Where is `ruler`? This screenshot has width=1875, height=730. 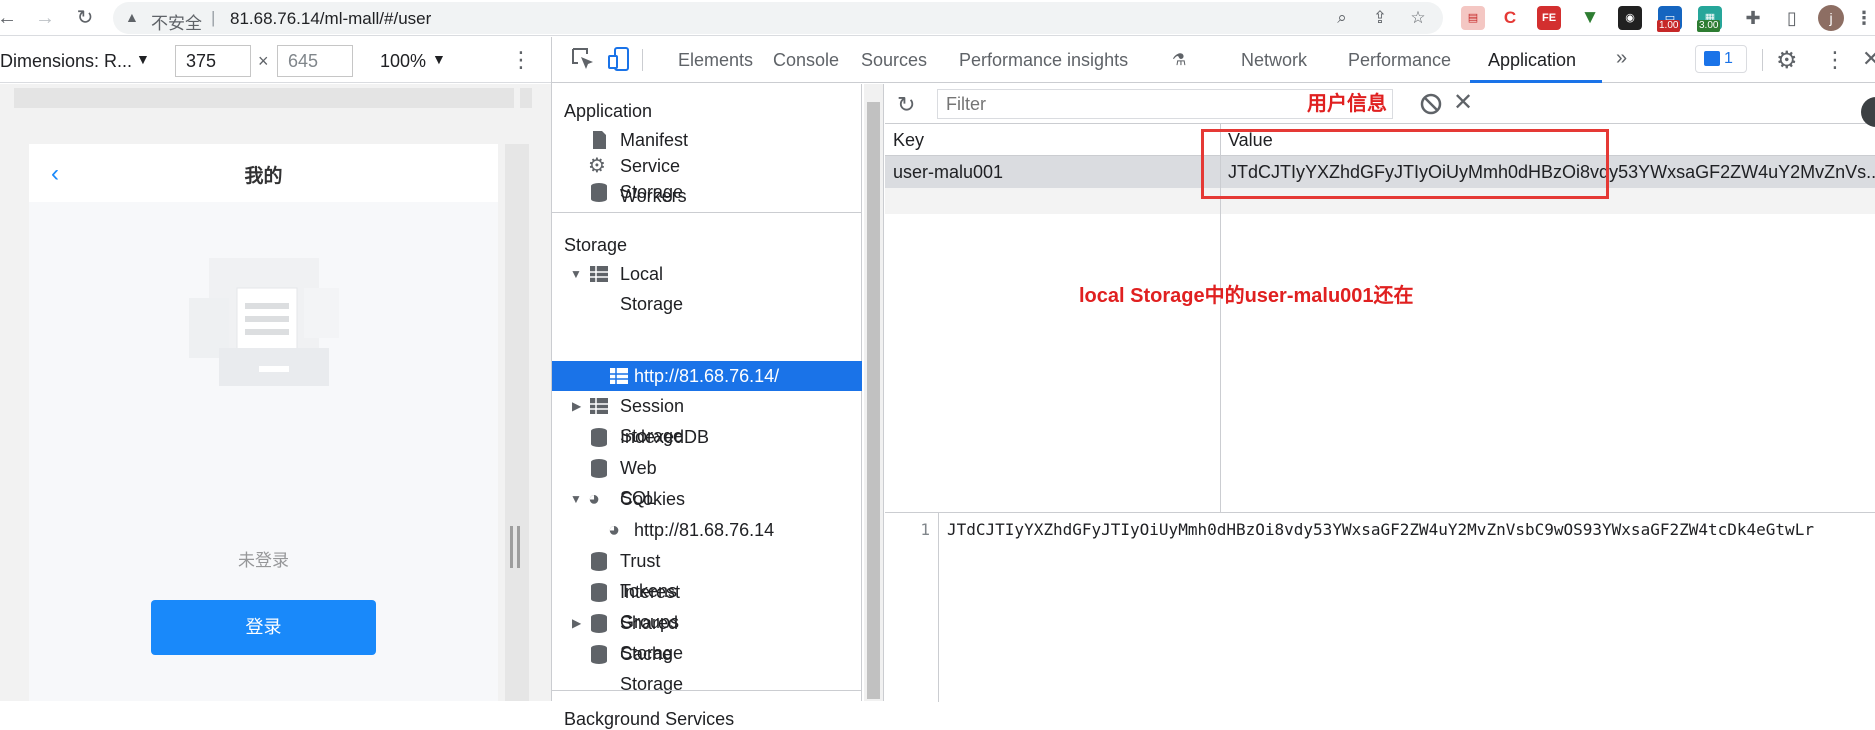 ruler is located at coordinates (264, 98).